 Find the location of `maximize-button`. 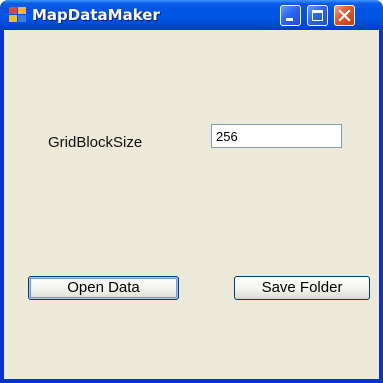

maximize-button is located at coordinates (317, 15).